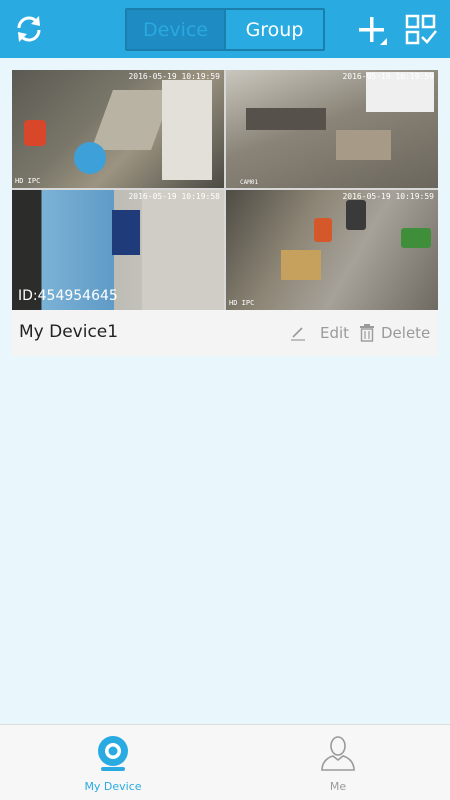 The height and width of the screenshot is (800, 450). What do you see at coordinates (69, 332) in the screenshot?
I see `device-name: My Device1` at bounding box center [69, 332].